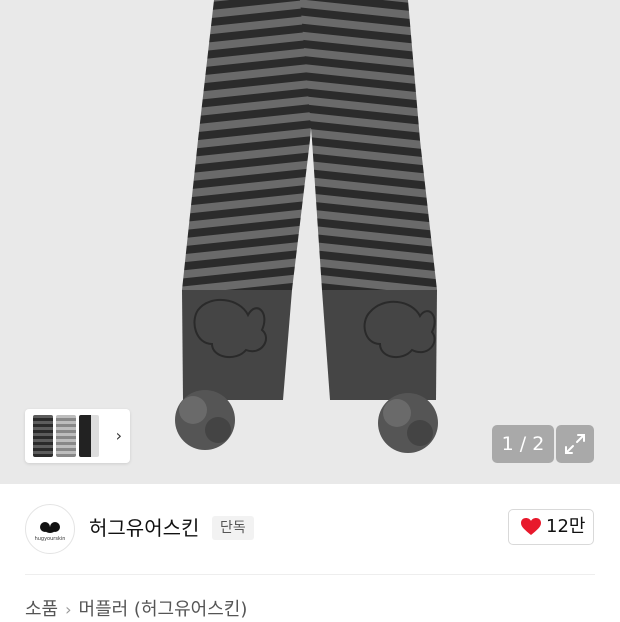  What do you see at coordinates (144, 528) in the screenshot?
I see `brand-name: 허그유어스킨` at bounding box center [144, 528].